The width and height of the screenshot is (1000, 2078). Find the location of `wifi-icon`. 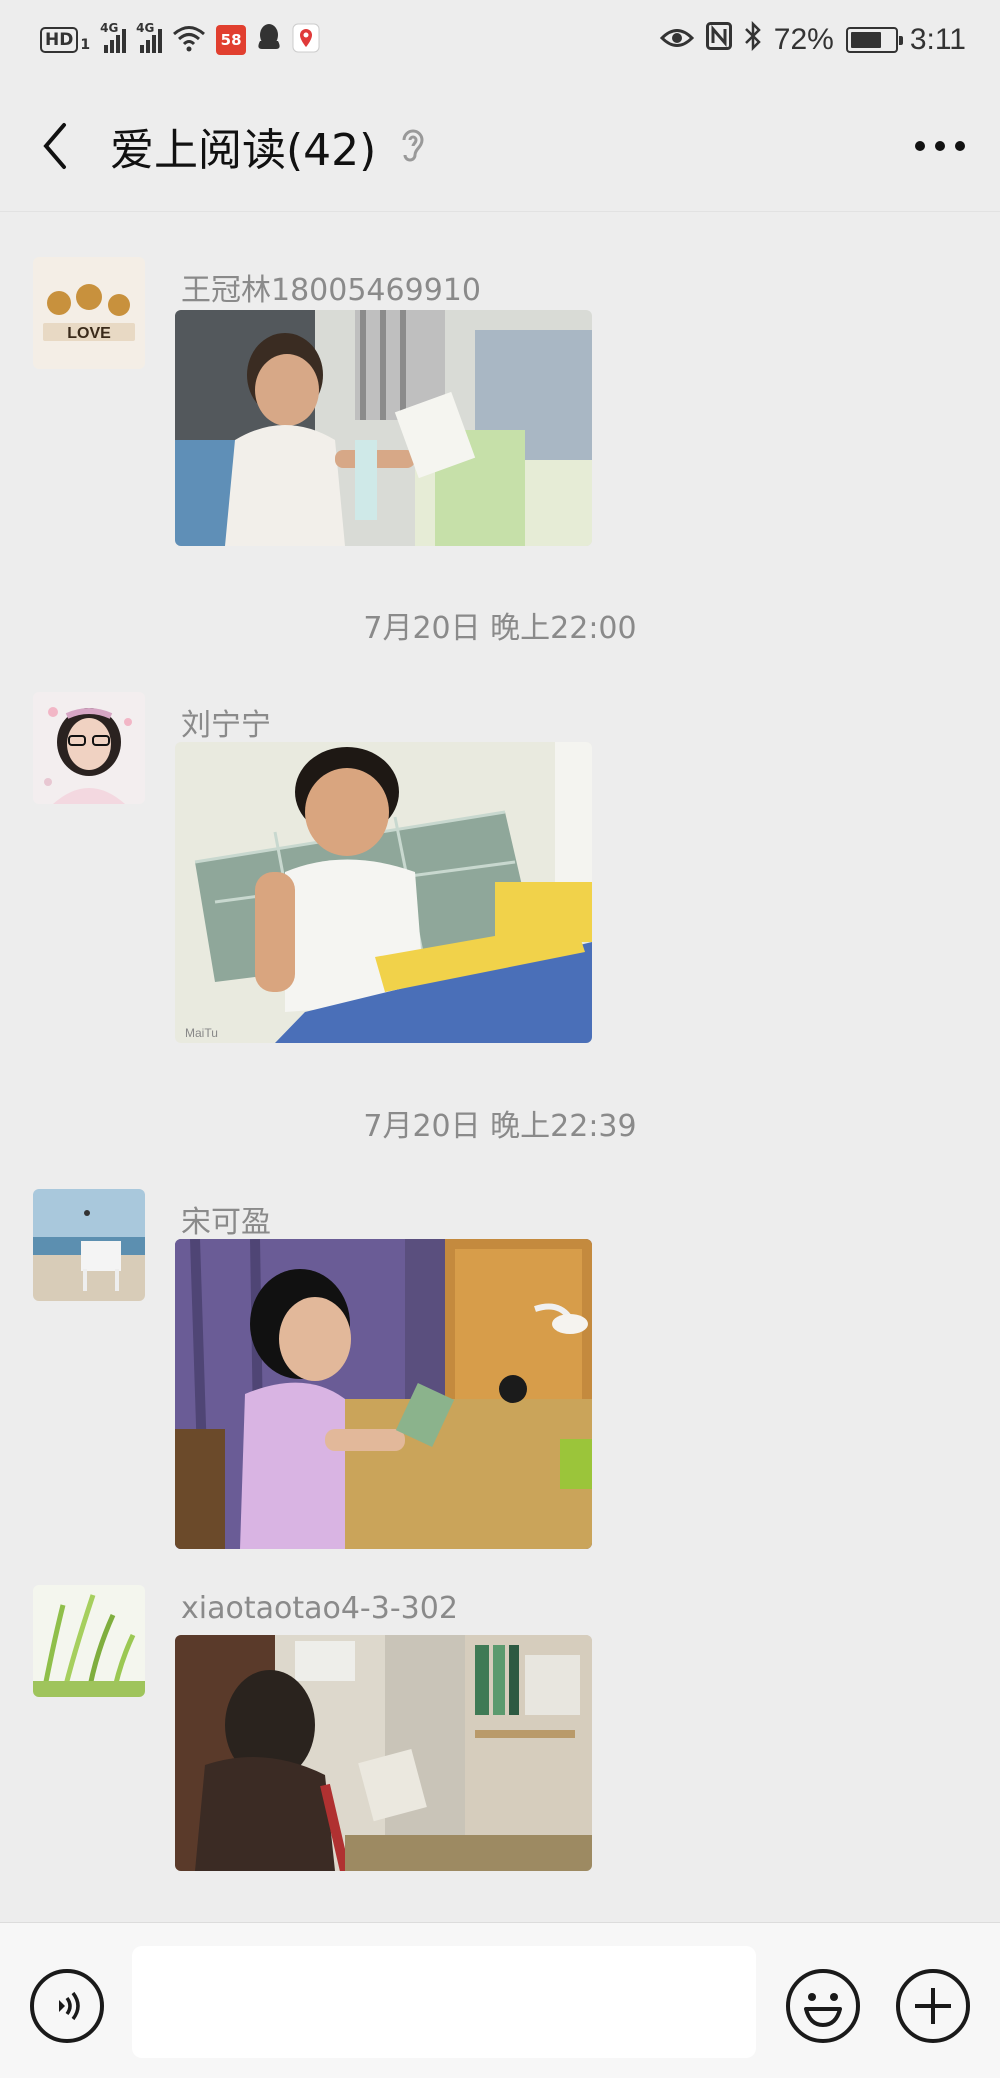

wifi-icon is located at coordinates (189, 40).